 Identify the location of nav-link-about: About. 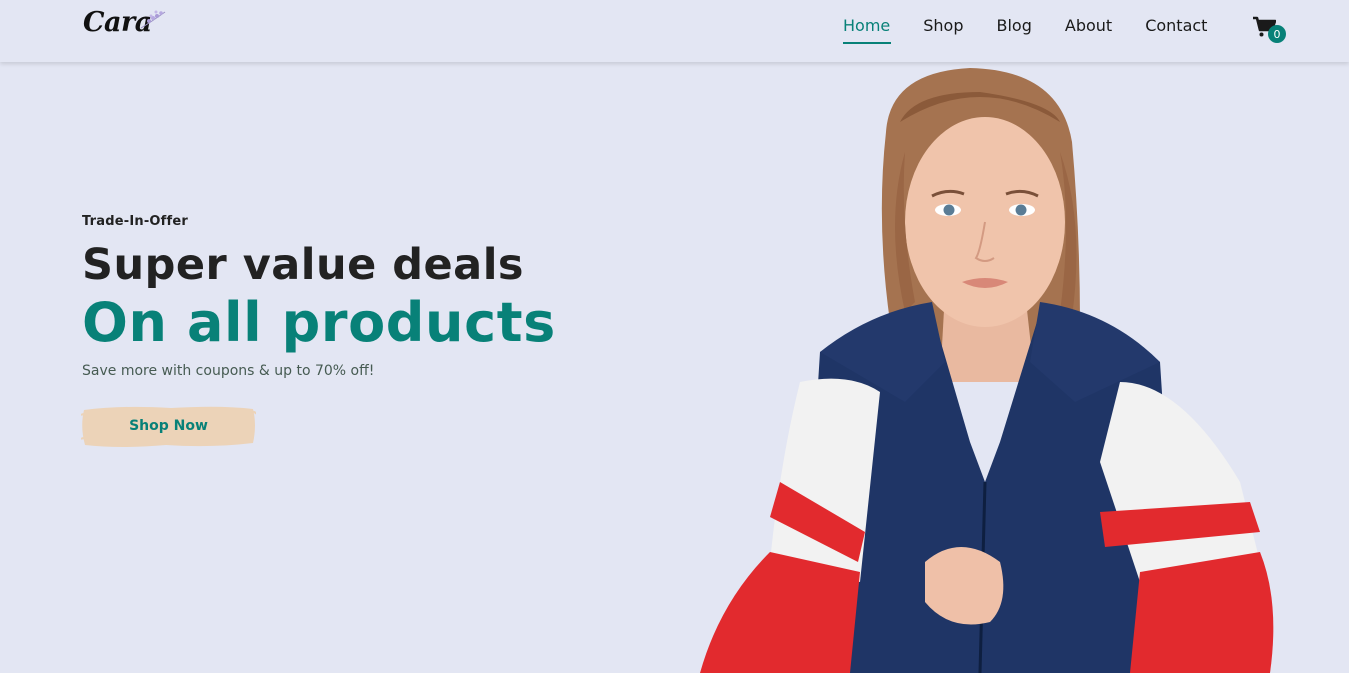
(1088, 27).